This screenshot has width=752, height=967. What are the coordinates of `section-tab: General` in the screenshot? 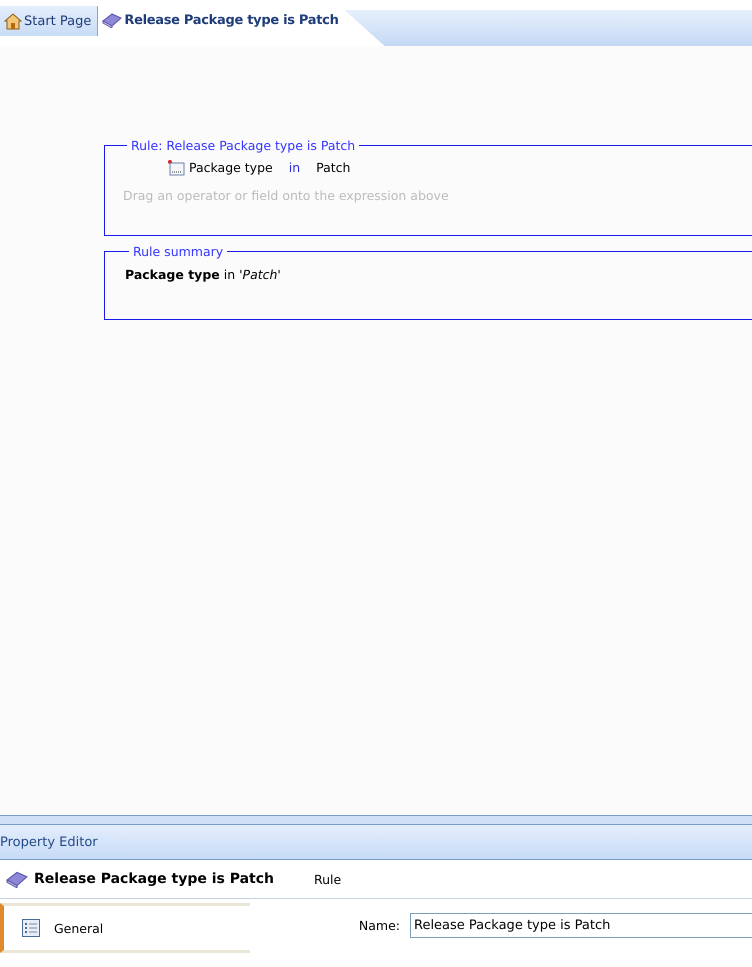 It's located at (125, 928).